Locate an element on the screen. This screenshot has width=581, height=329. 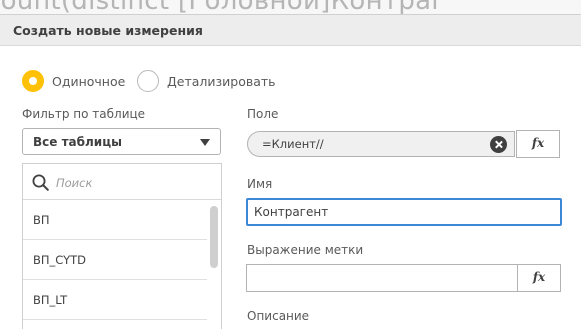
label-expression-input is located at coordinates (382, 278).